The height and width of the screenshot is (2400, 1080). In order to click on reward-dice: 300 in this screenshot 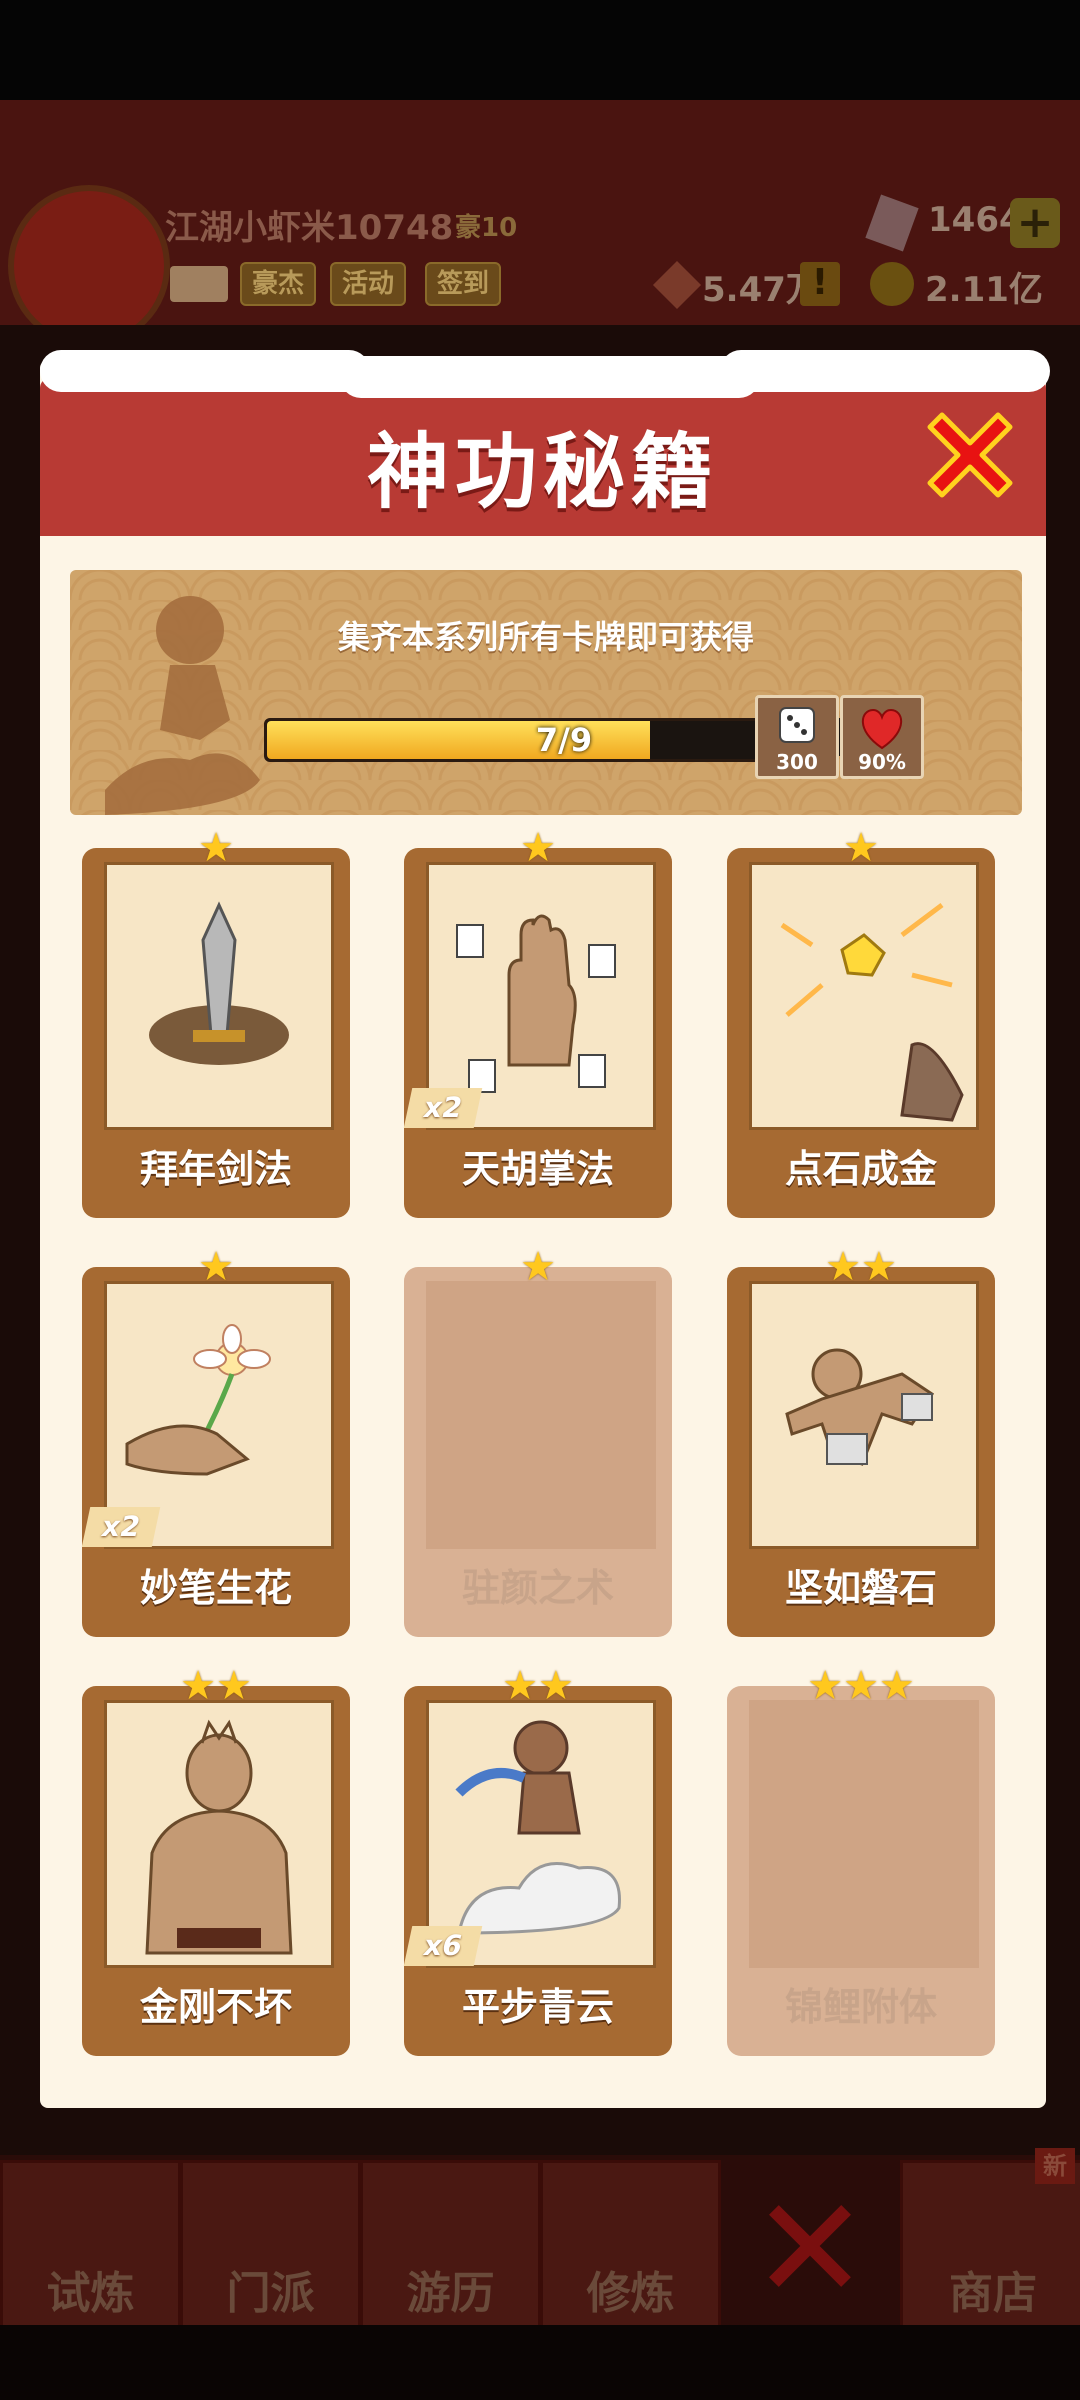, I will do `click(797, 737)`.